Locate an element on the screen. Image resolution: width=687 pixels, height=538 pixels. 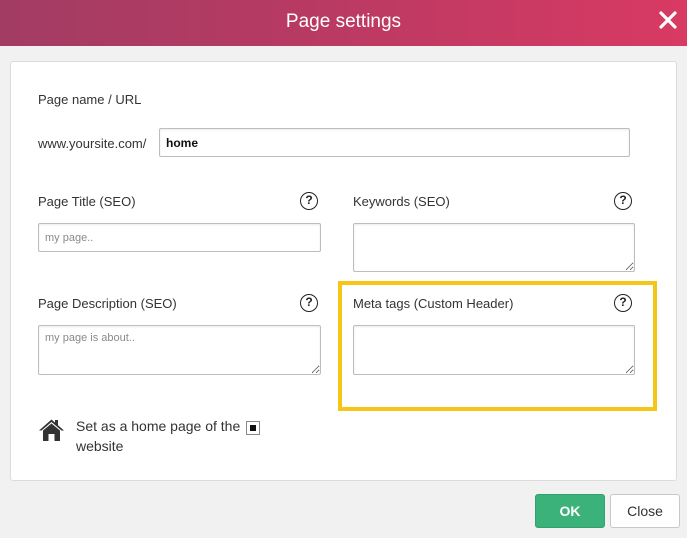
home-page-label: Set as a home page of the website is located at coordinates (158, 436).